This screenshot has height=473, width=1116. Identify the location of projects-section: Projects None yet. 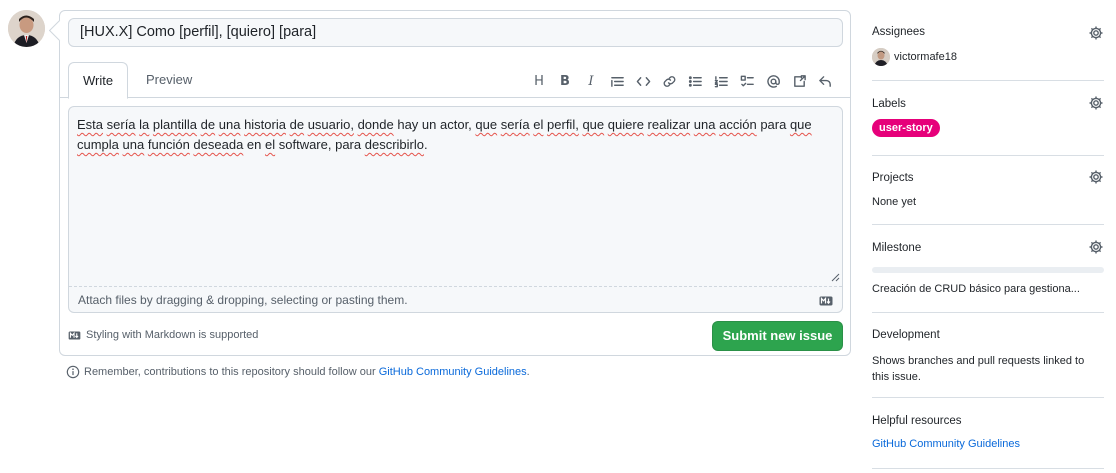
(988, 190).